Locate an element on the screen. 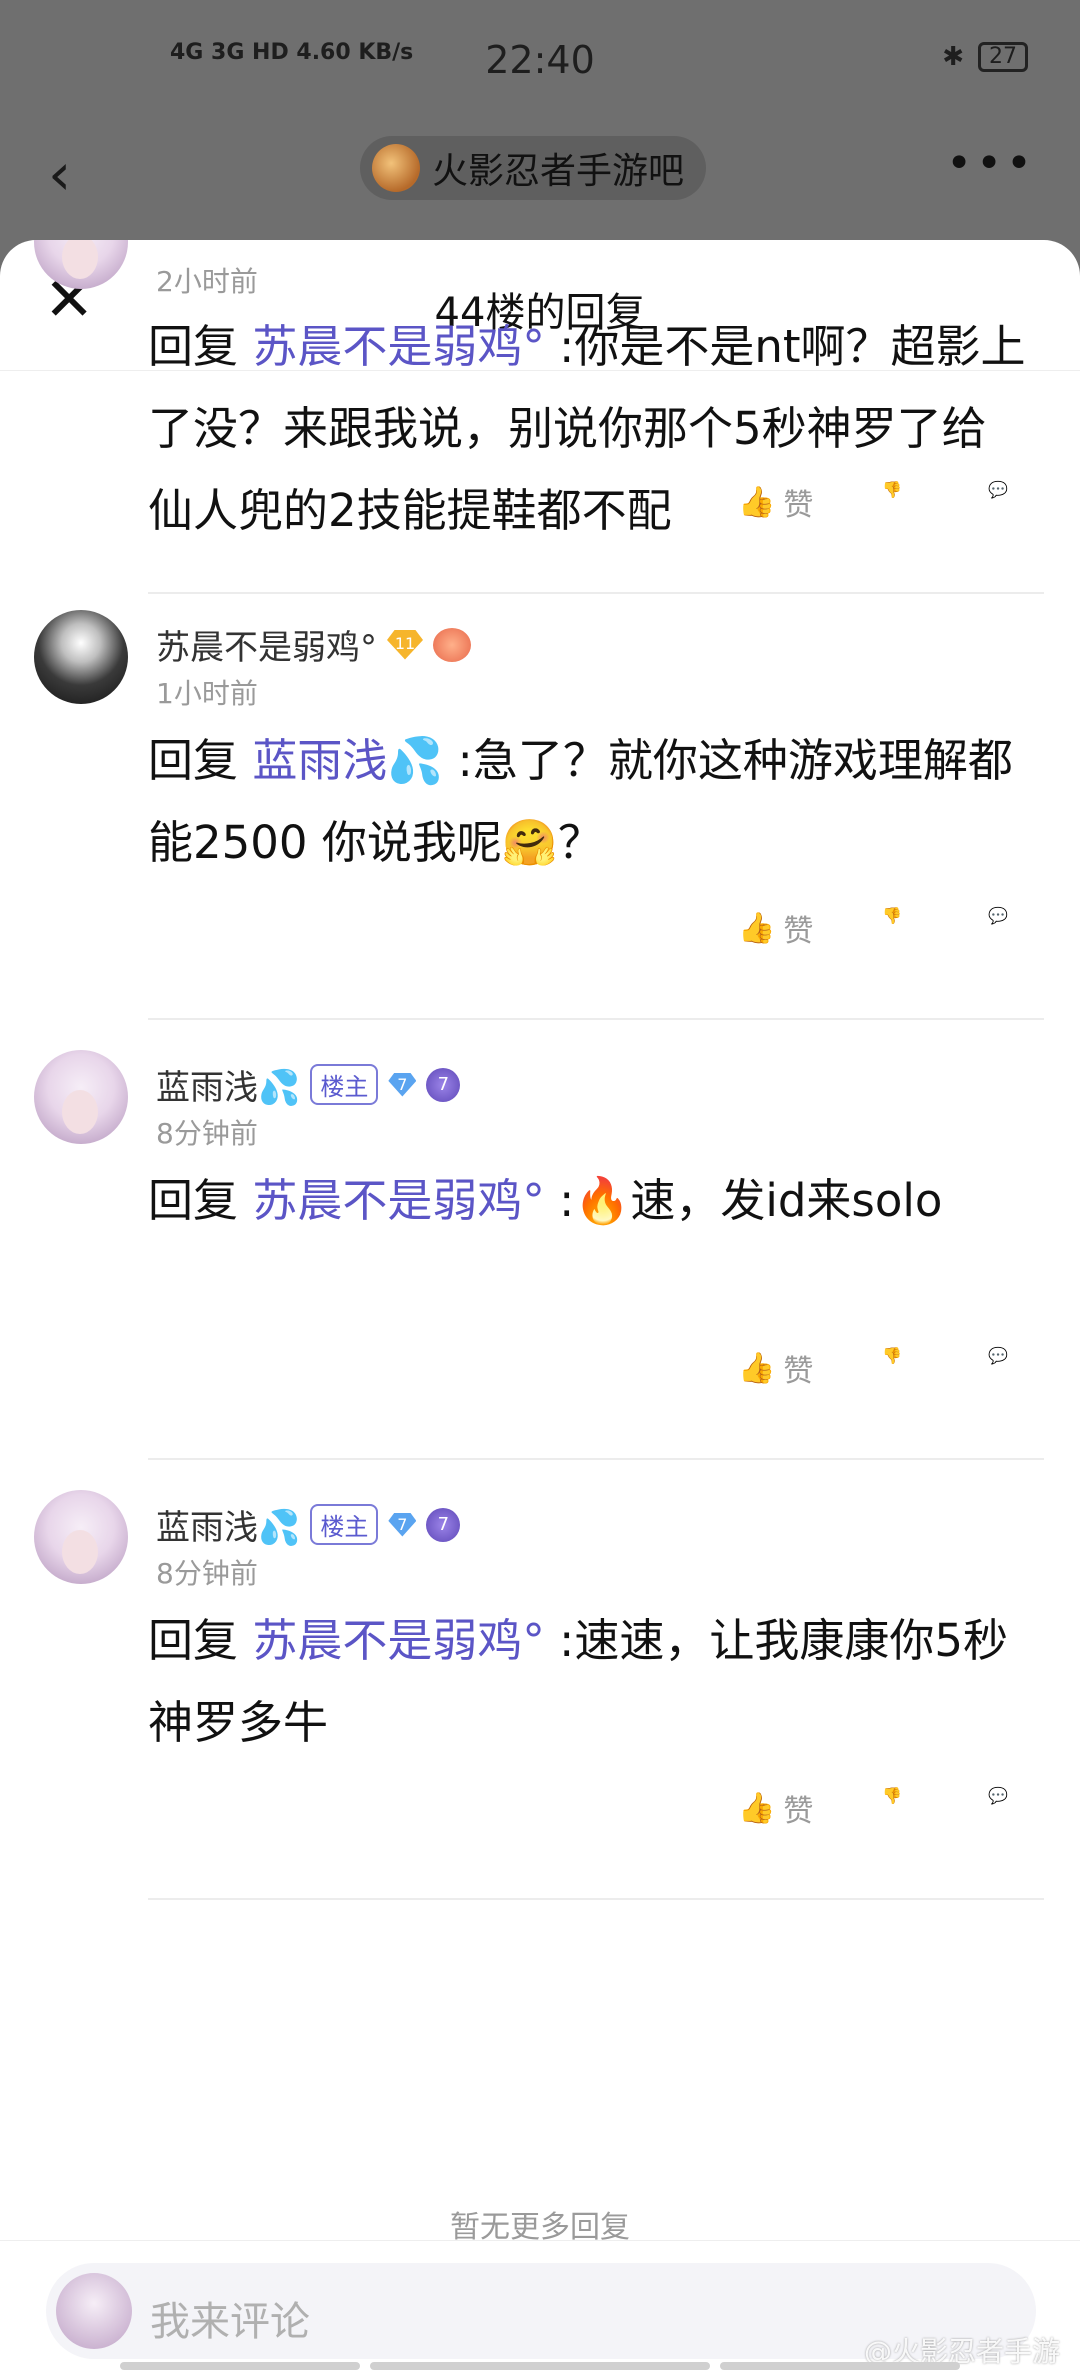  more-icon: ••• is located at coordinates (991, 163).